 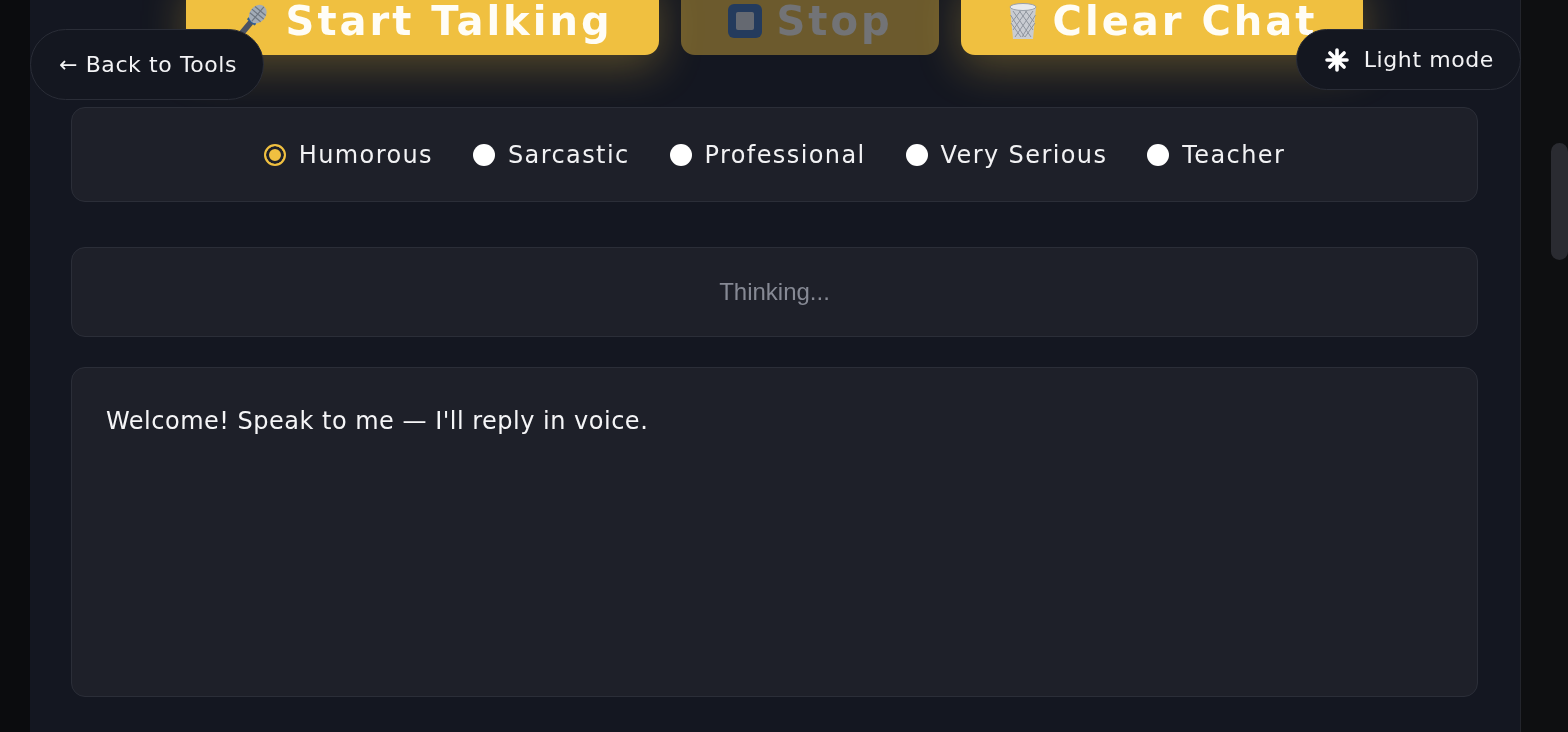 I want to click on stop-square-icon, so click(x=744, y=20).